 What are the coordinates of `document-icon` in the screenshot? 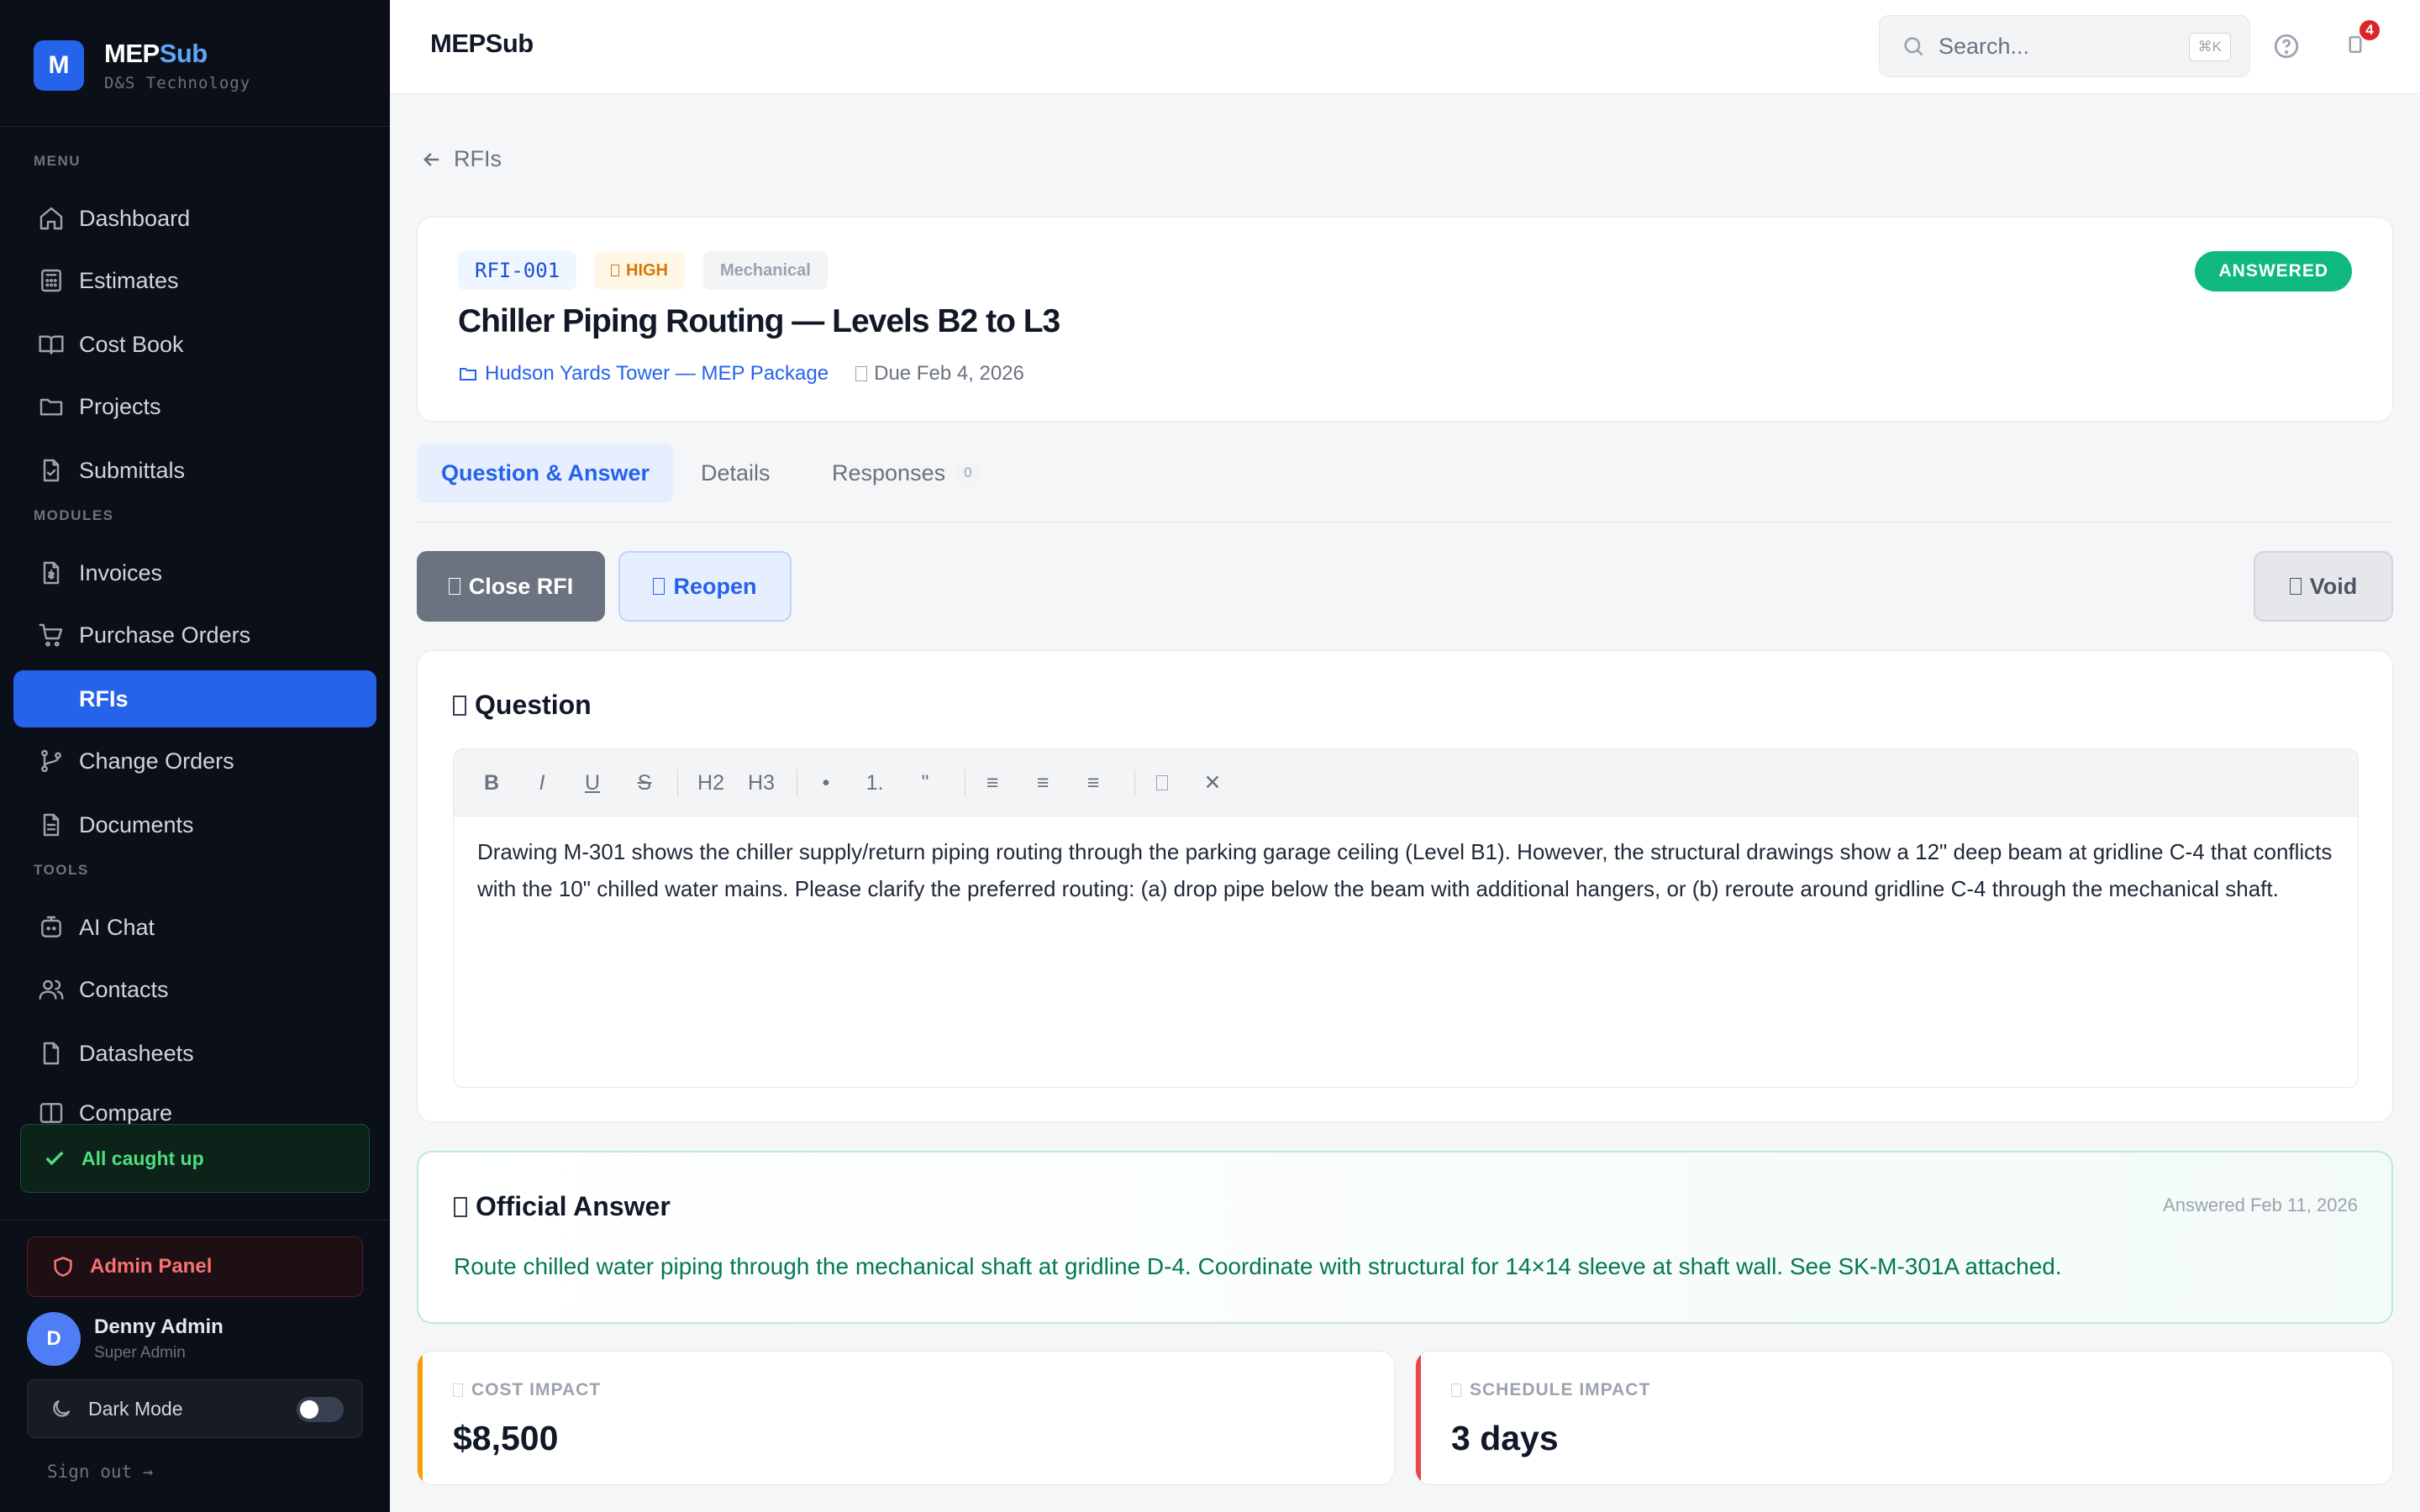 It's located at (52, 825).